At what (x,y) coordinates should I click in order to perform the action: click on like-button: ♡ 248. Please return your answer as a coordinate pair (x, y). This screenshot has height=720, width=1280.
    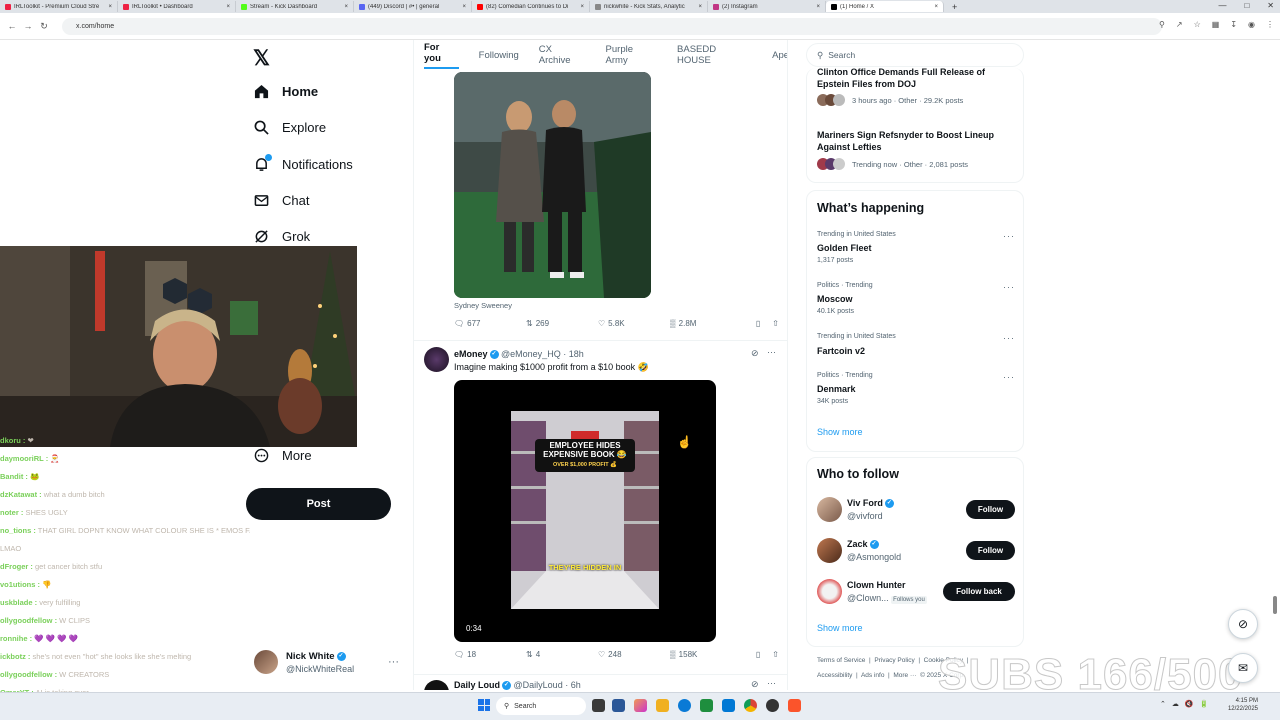
    Looking at the image, I should click on (634, 654).